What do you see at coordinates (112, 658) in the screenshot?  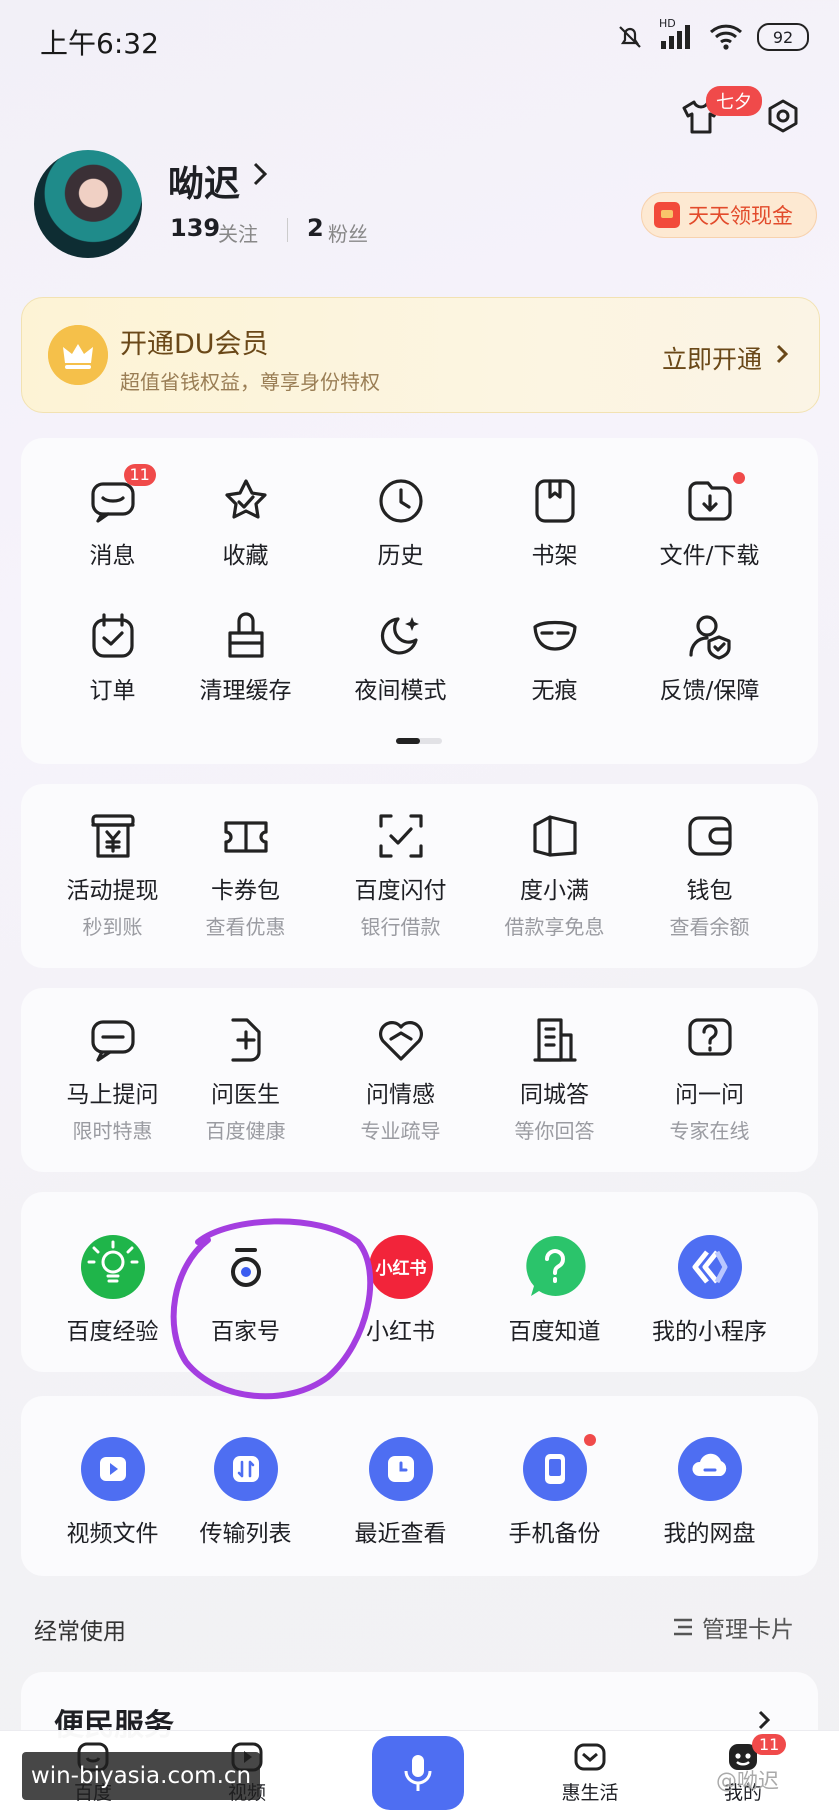 I see `tool-item: 订单` at bounding box center [112, 658].